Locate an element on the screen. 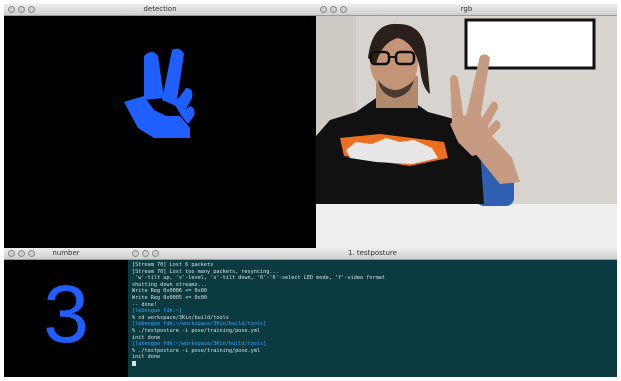 The width and height of the screenshot is (621, 381). rgb-window-title: rgb is located at coordinates (466, 9).